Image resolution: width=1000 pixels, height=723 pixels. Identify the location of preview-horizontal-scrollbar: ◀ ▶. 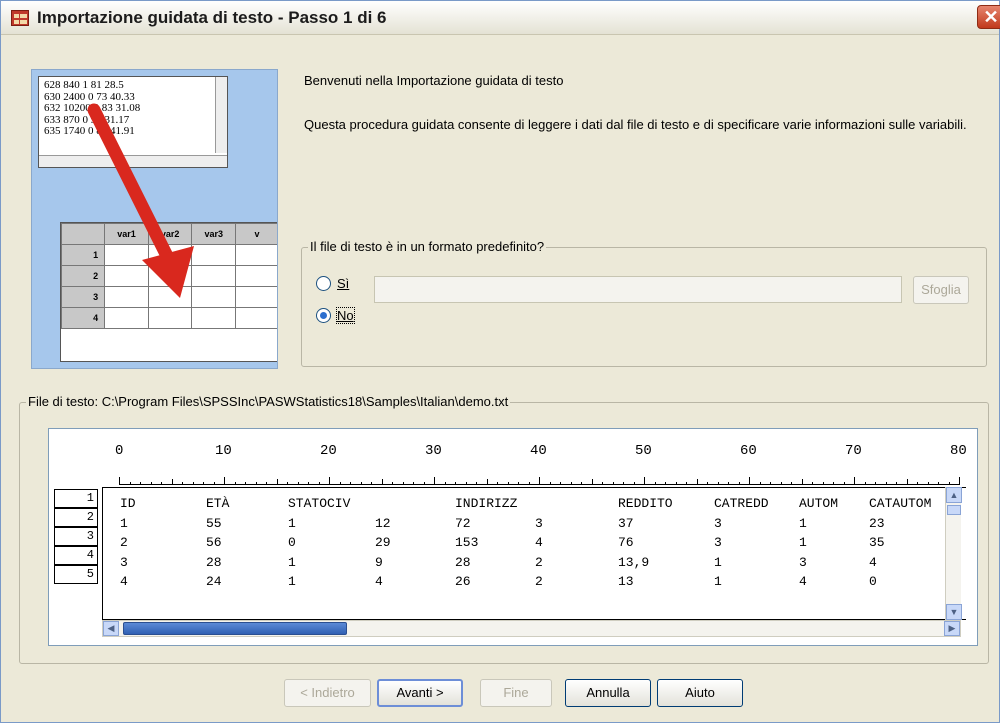
(531, 628).